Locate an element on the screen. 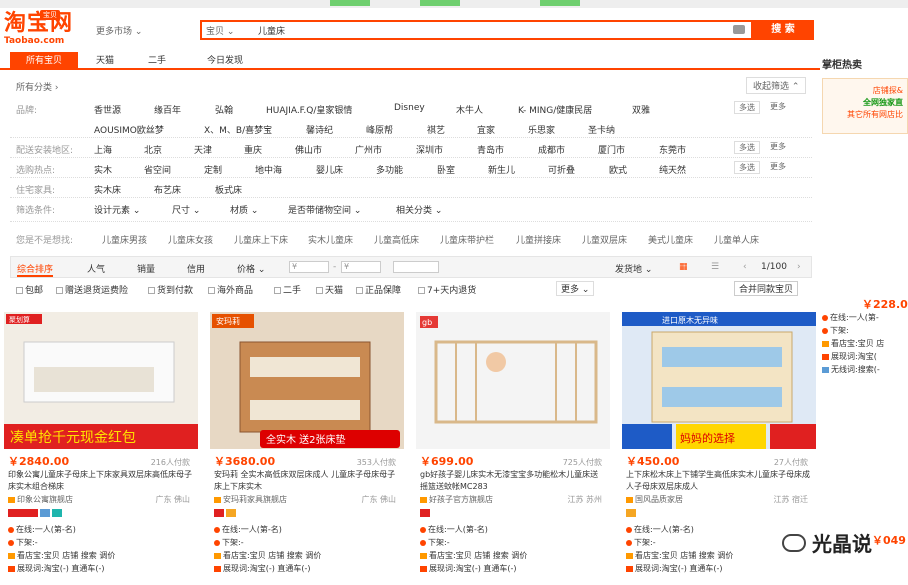 The height and width of the screenshot is (585, 908). suggest-item: 美式儿童床 is located at coordinates (670, 239).